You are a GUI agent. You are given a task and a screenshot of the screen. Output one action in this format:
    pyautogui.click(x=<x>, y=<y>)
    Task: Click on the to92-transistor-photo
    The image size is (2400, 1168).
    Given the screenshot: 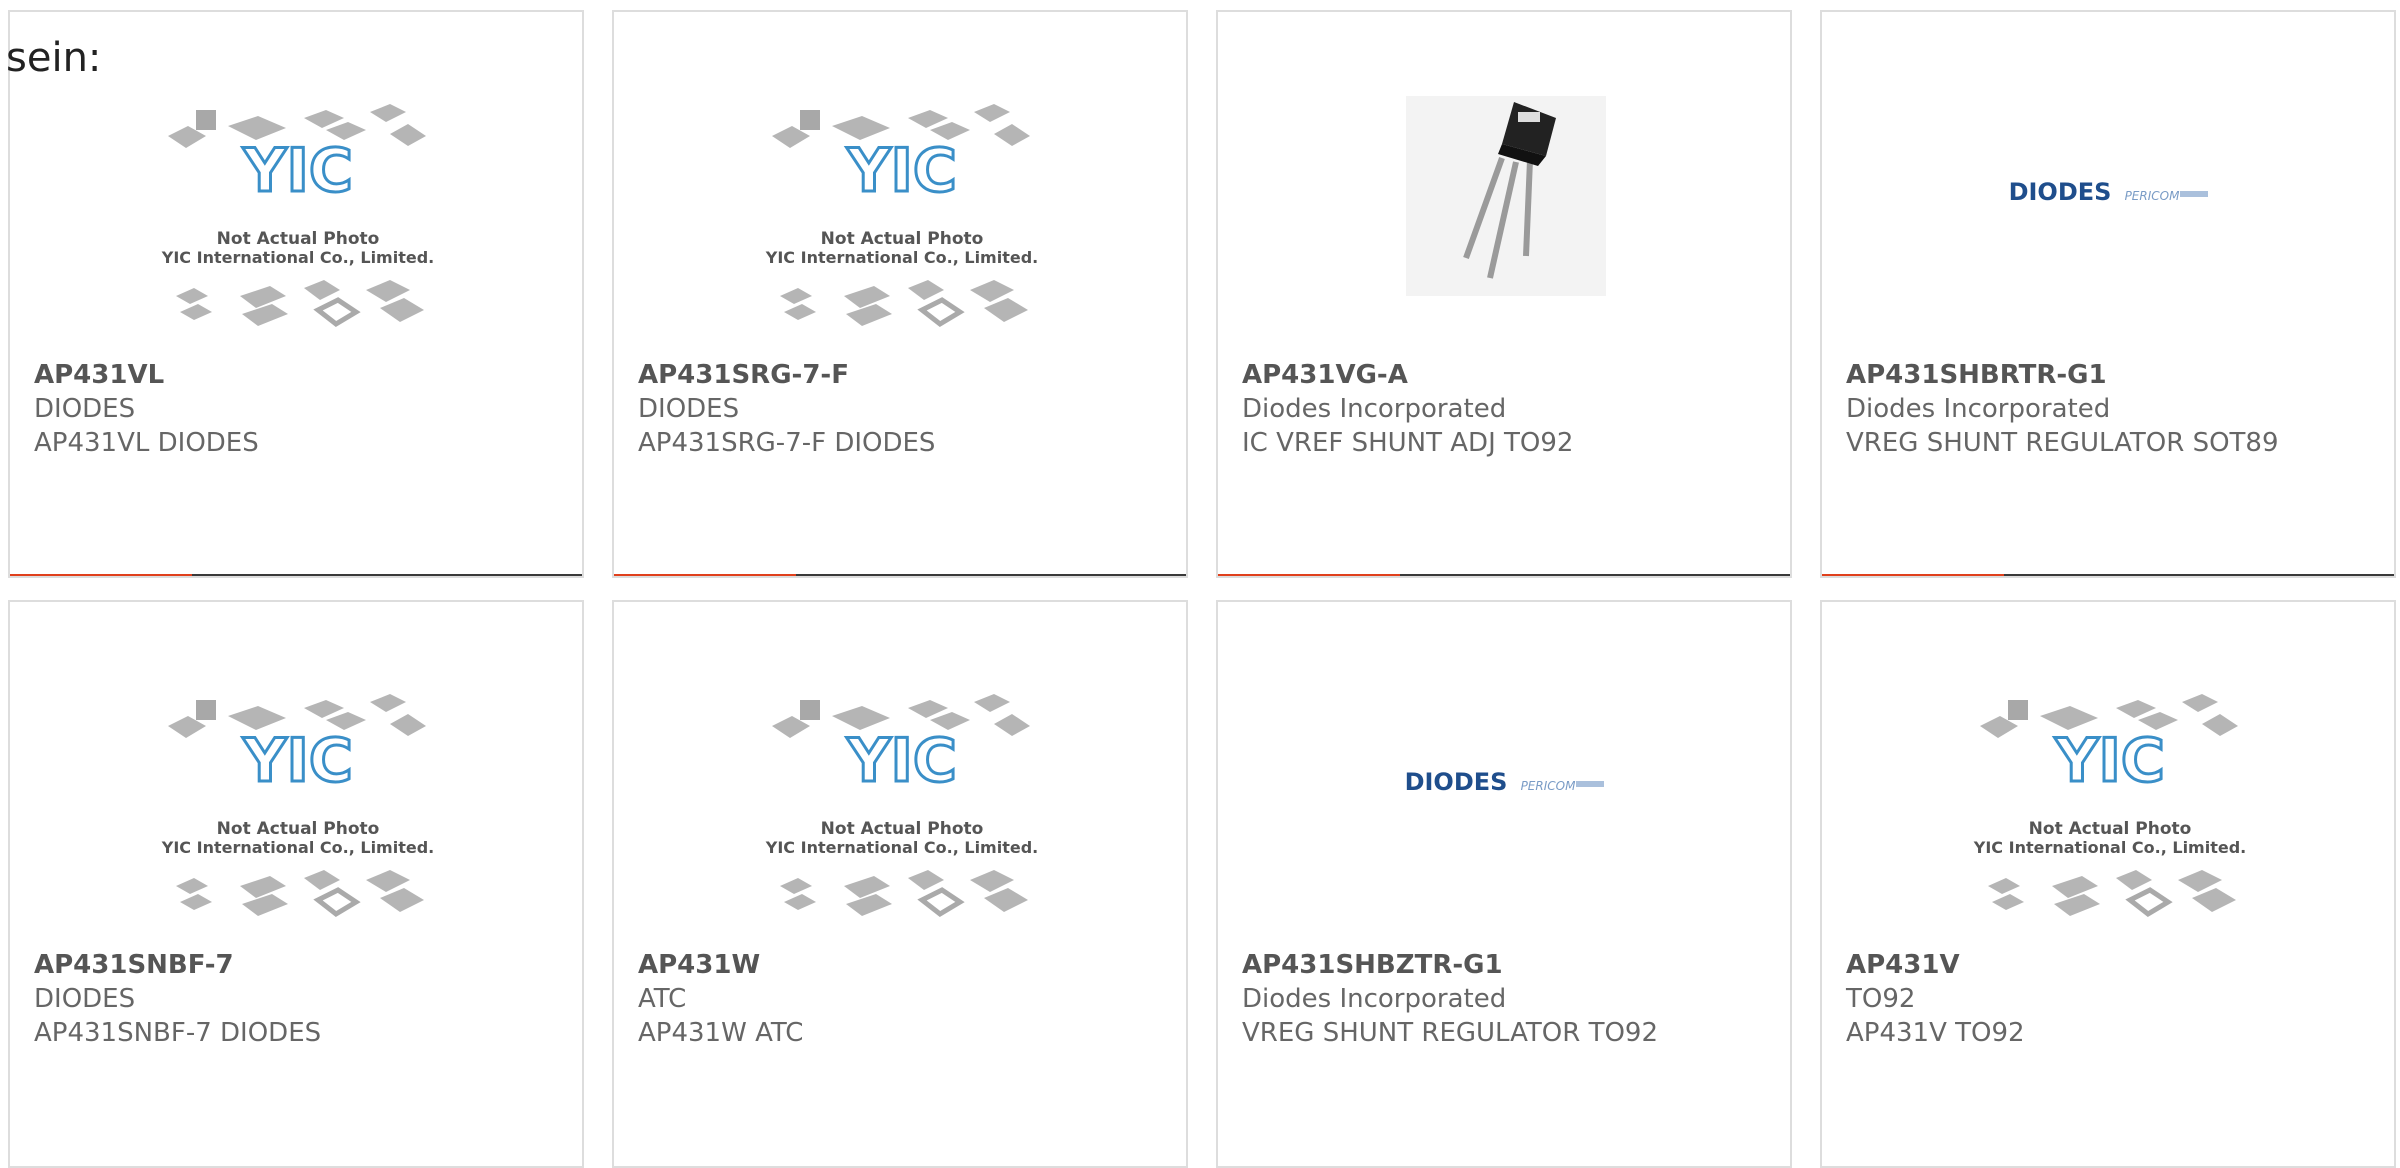 What is the action you would take?
    pyautogui.click(x=1506, y=196)
    